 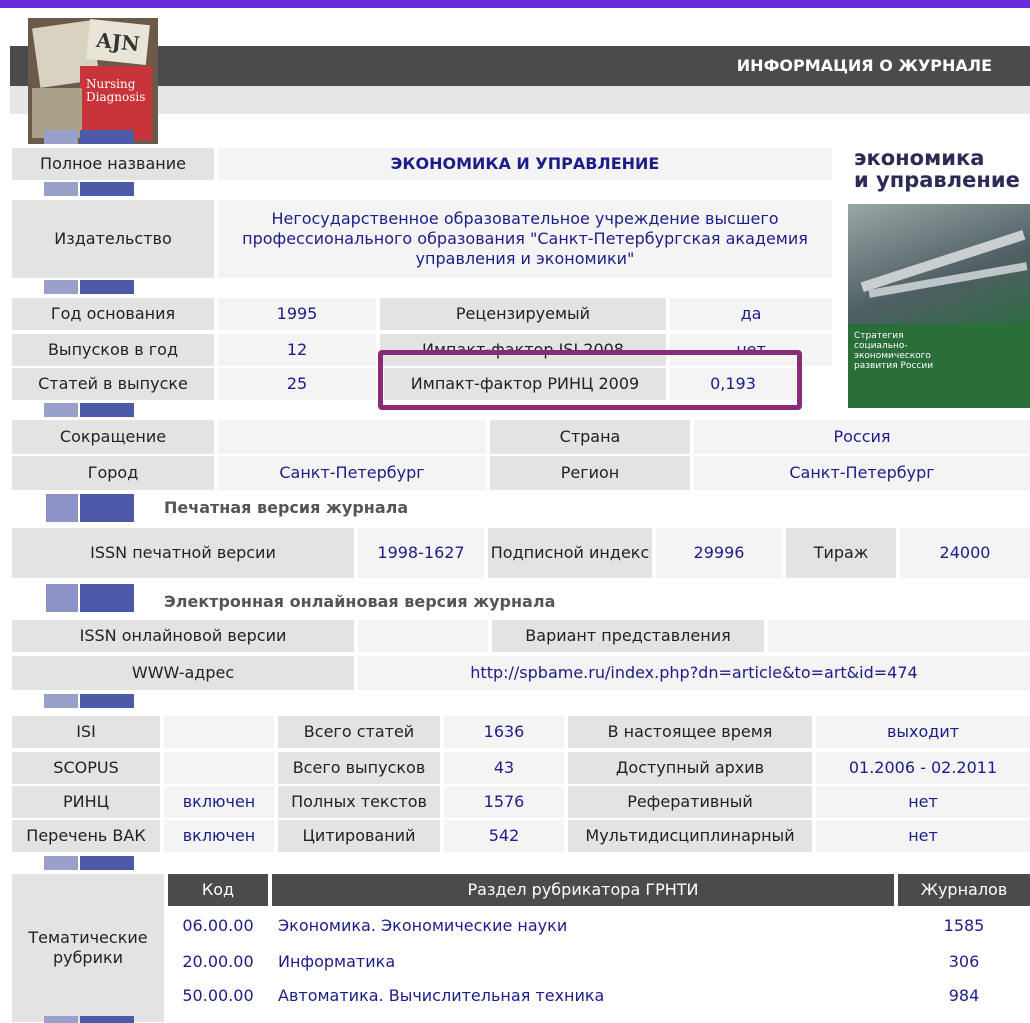 What do you see at coordinates (183, 636) in the screenshot?
I see `online-issn-label: ISSN онлайновой версии` at bounding box center [183, 636].